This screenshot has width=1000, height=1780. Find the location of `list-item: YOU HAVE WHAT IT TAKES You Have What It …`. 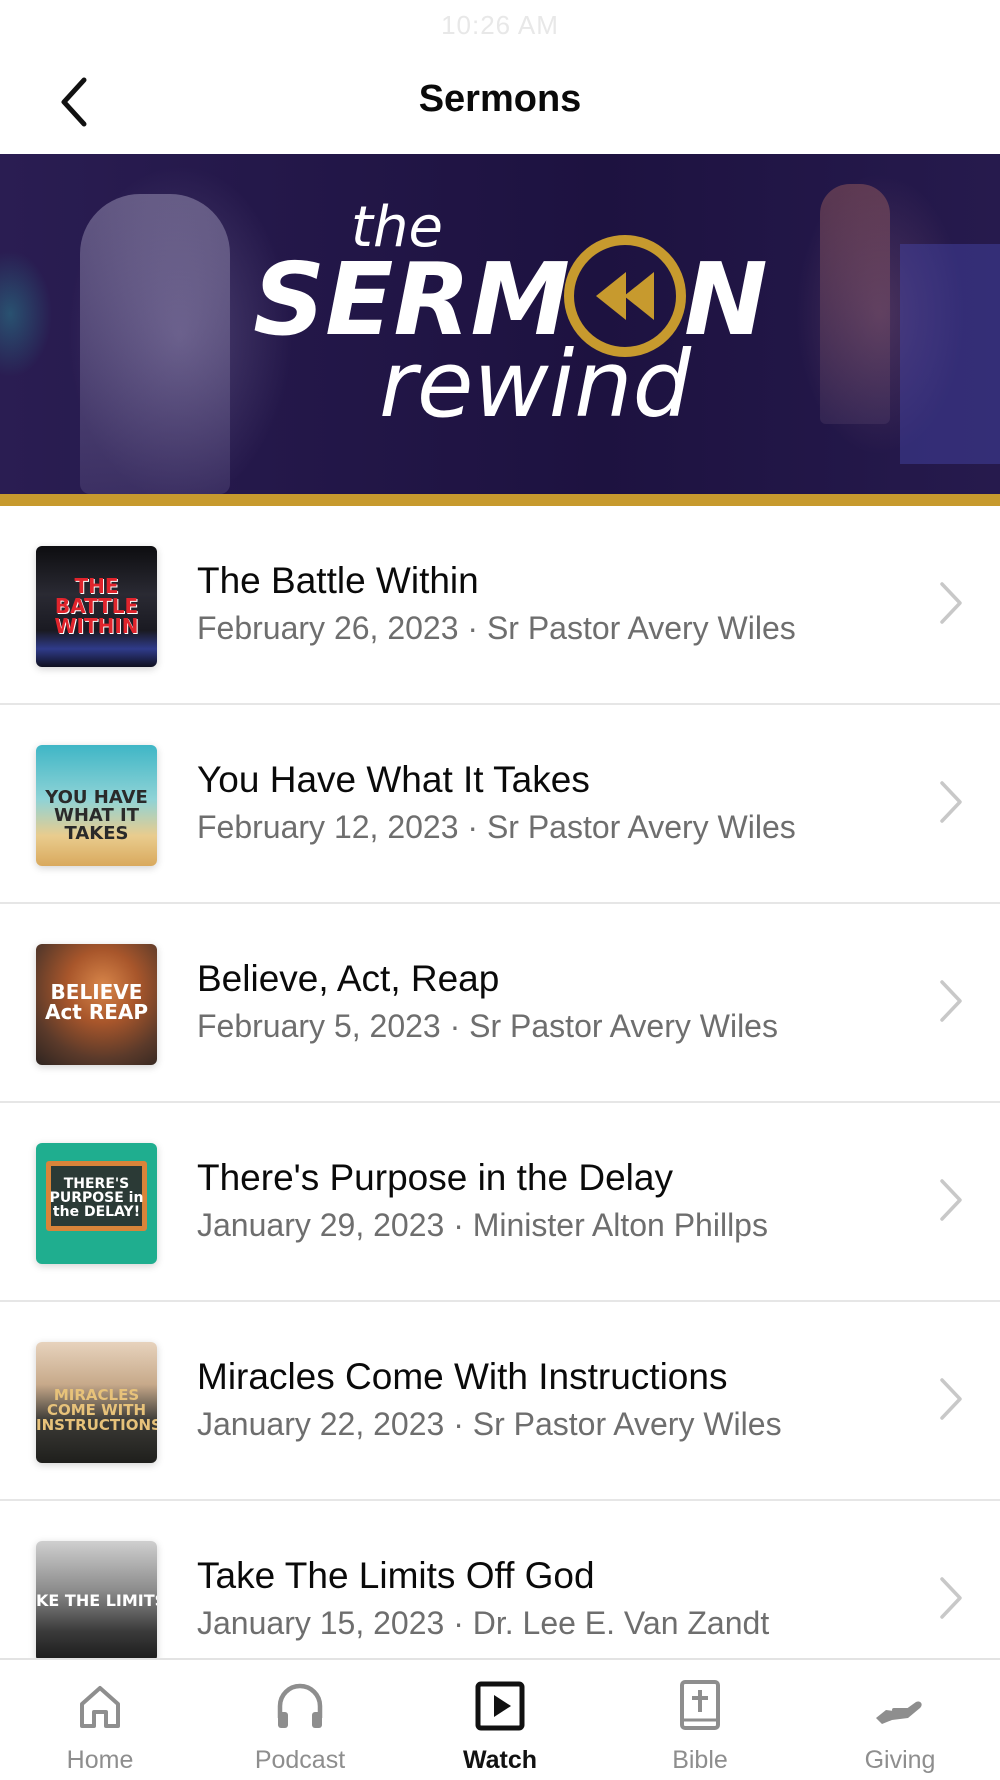

list-item: YOU HAVE WHAT IT TAKES You Have What It … is located at coordinates (500, 804).